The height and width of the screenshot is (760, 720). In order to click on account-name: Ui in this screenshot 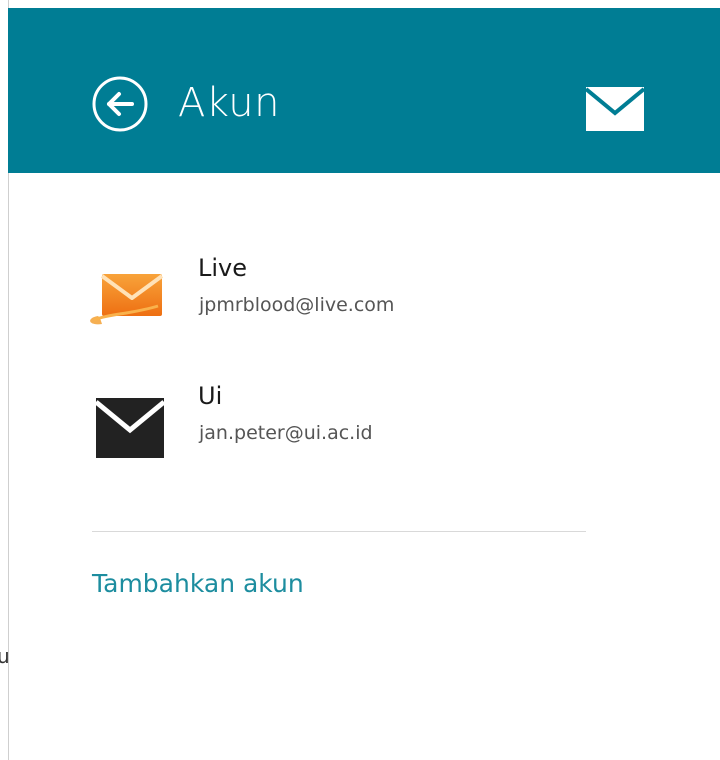, I will do `click(210, 396)`.